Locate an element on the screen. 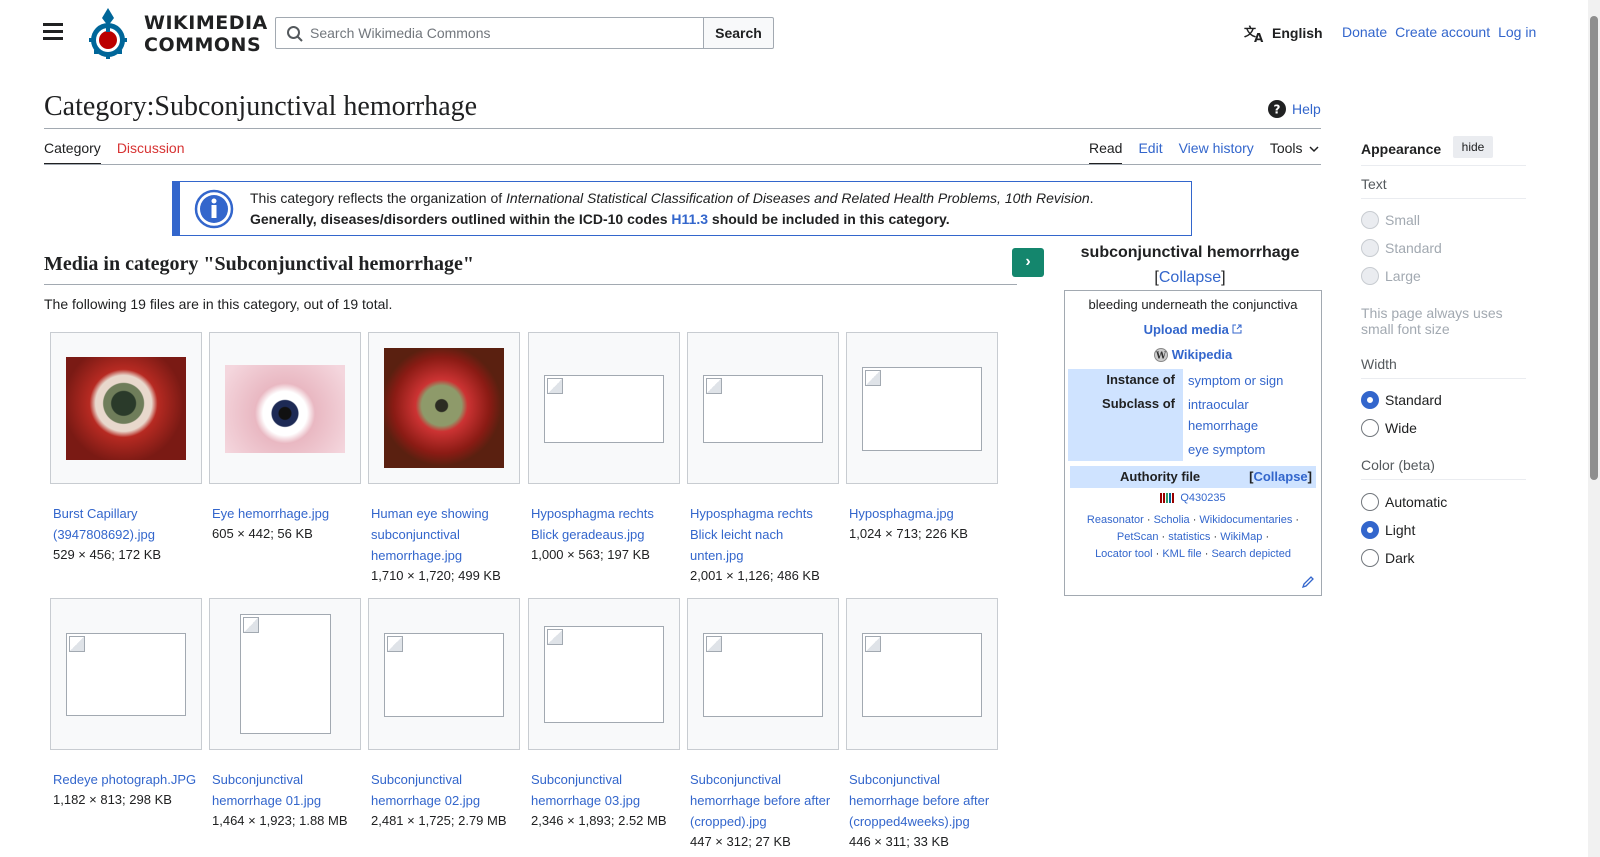 The height and width of the screenshot is (857, 1600). wikidocumentaries-link: Wikidocumentaries is located at coordinates (1245, 520).